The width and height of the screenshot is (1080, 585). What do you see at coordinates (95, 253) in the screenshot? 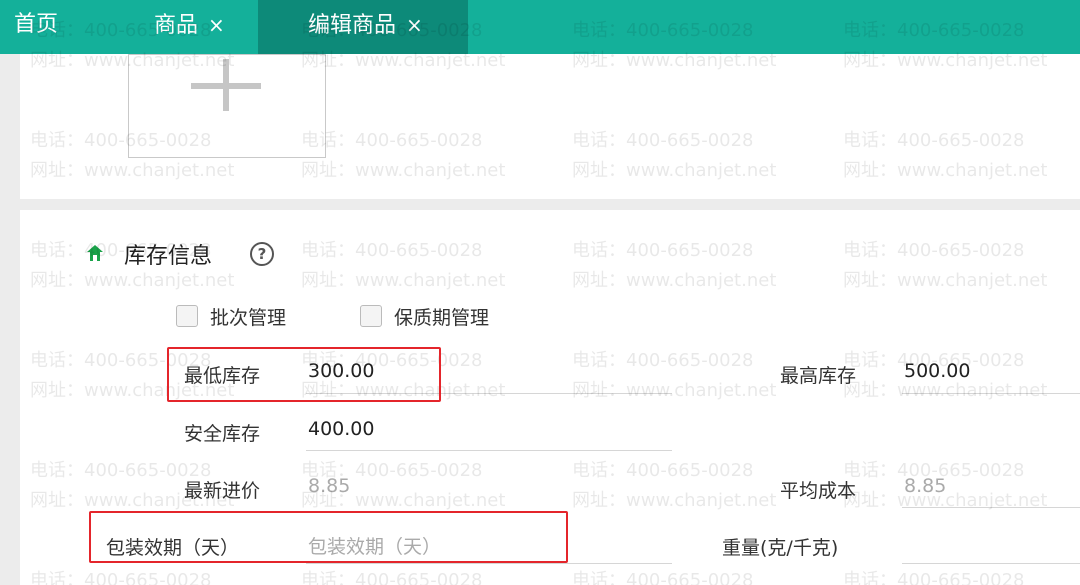
I see `home-icon` at bounding box center [95, 253].